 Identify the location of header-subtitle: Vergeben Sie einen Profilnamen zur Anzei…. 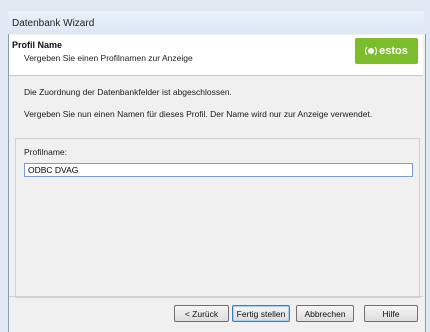
(108, 58).